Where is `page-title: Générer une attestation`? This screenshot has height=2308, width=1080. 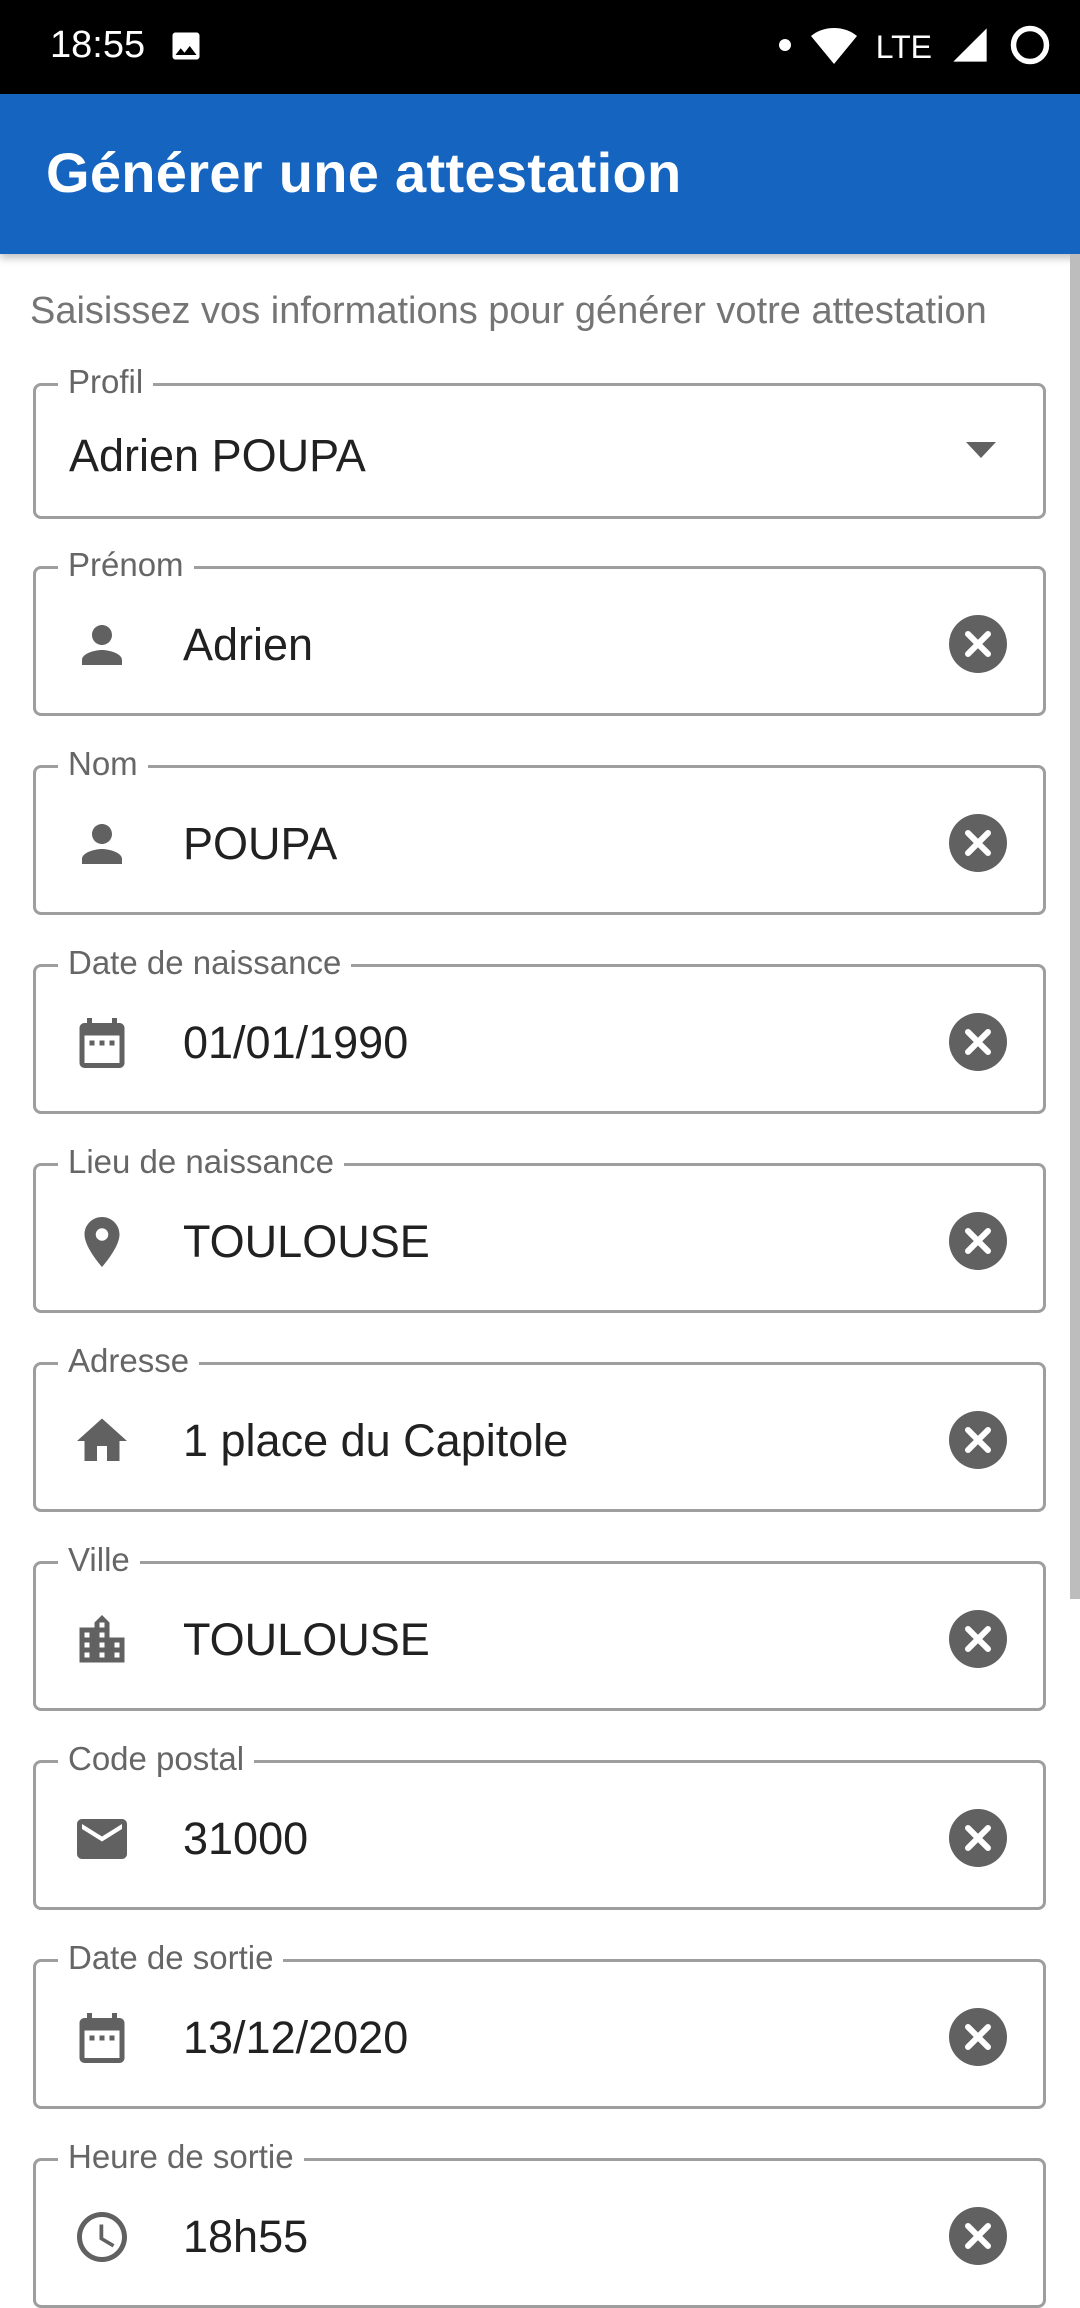 page-title: Générer une attestation is located at coordinates (364, 172).